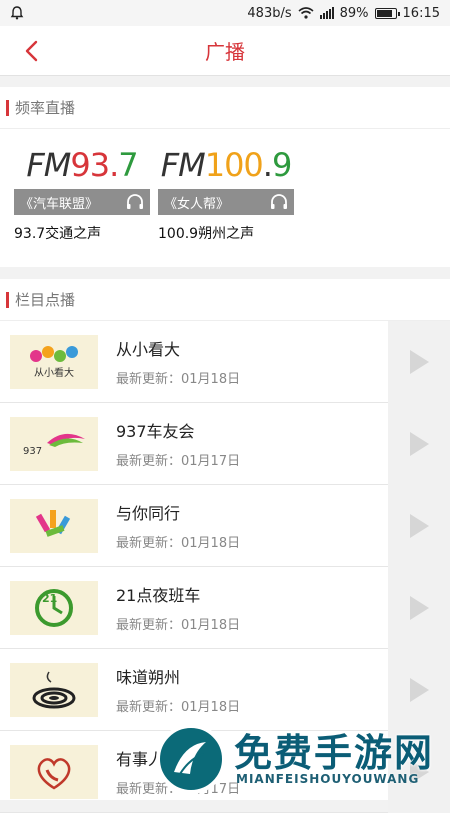 This screenshot has height=813, width=450. I want to click on station-card-100-9: FM 100. 9 《女人帮》 100.9朔州之声, so click(226, 192).